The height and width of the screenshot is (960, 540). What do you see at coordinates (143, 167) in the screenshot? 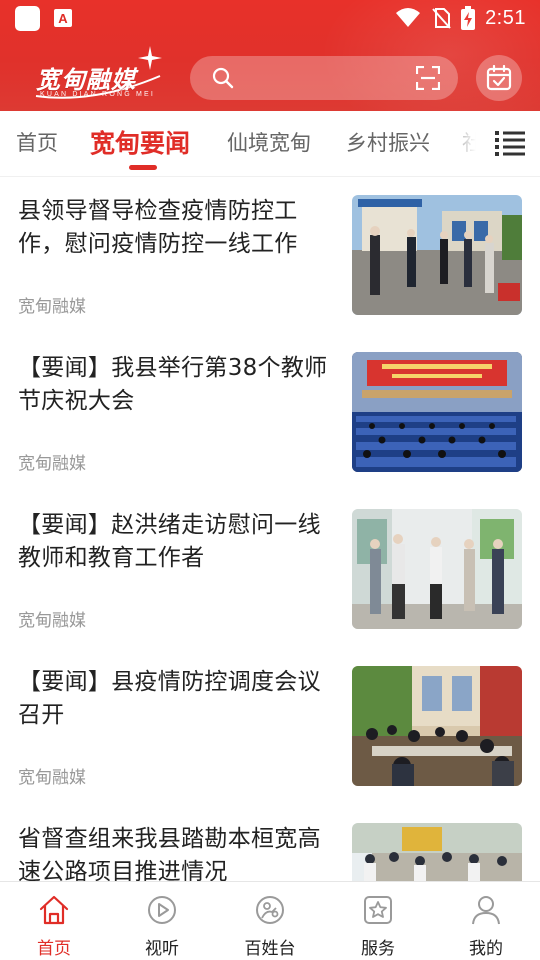
I see `active-tab-indicator` at bounding box center [143, 167].